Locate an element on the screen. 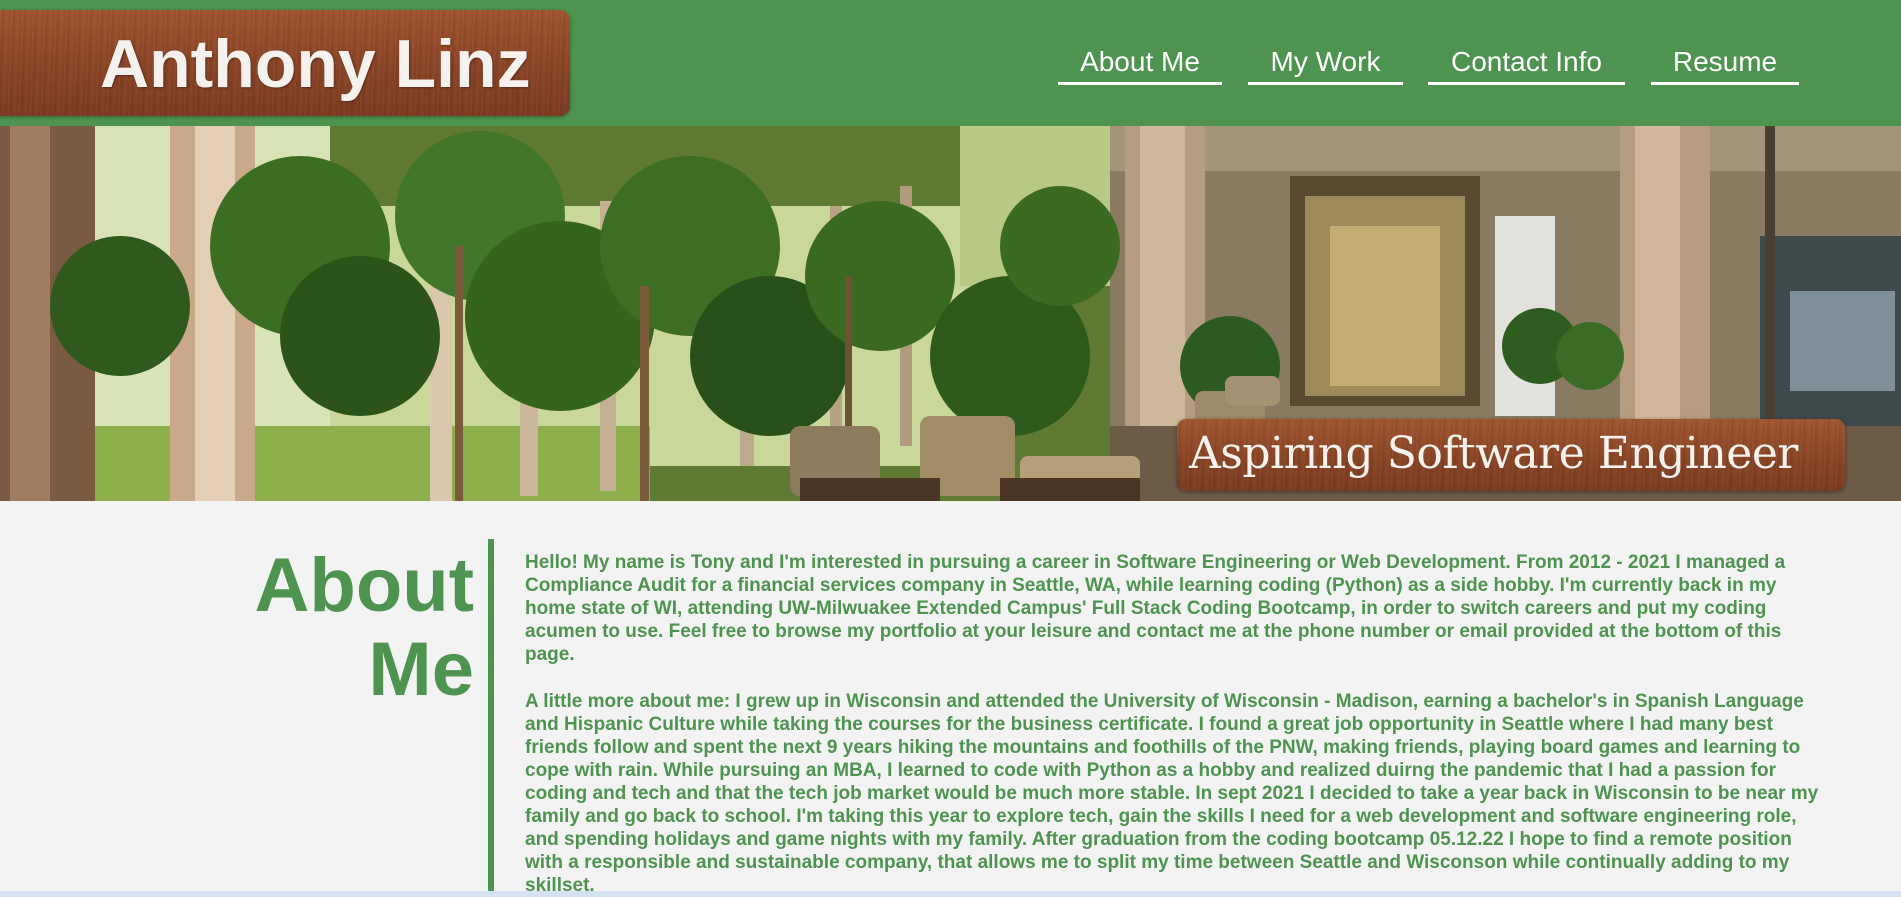  section-title-about-me: About Me is located at coordinates (364, 627).